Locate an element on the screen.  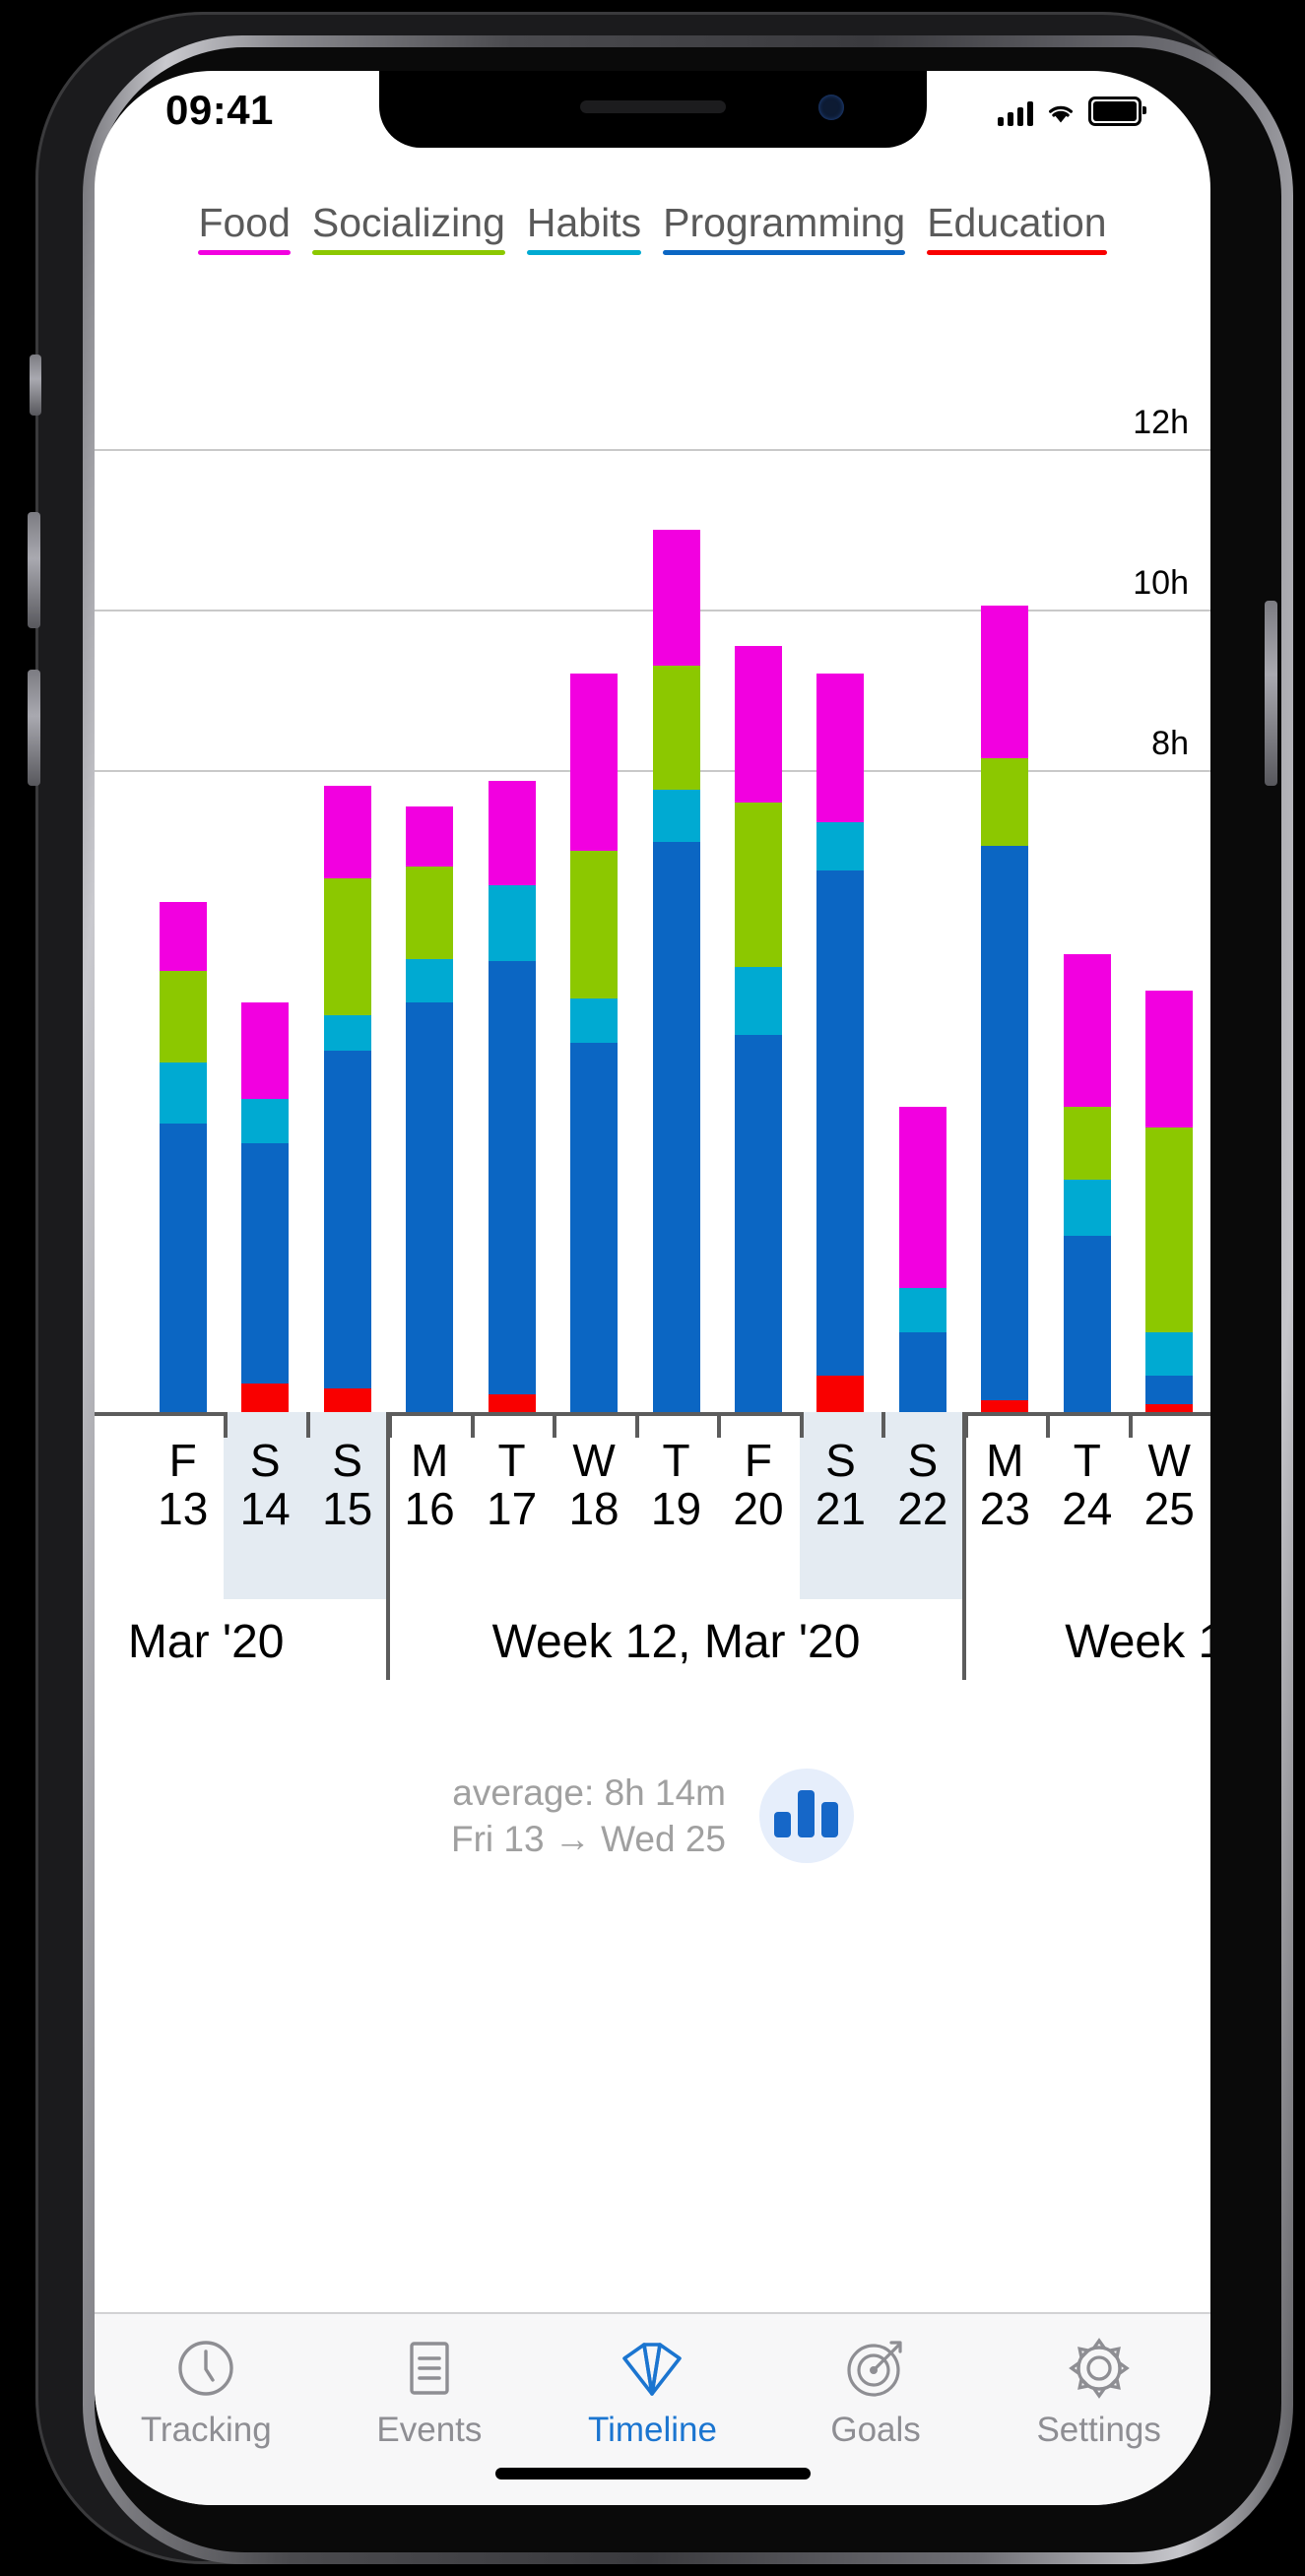
legend-label: Socializing is located at coordinates (408, 222).